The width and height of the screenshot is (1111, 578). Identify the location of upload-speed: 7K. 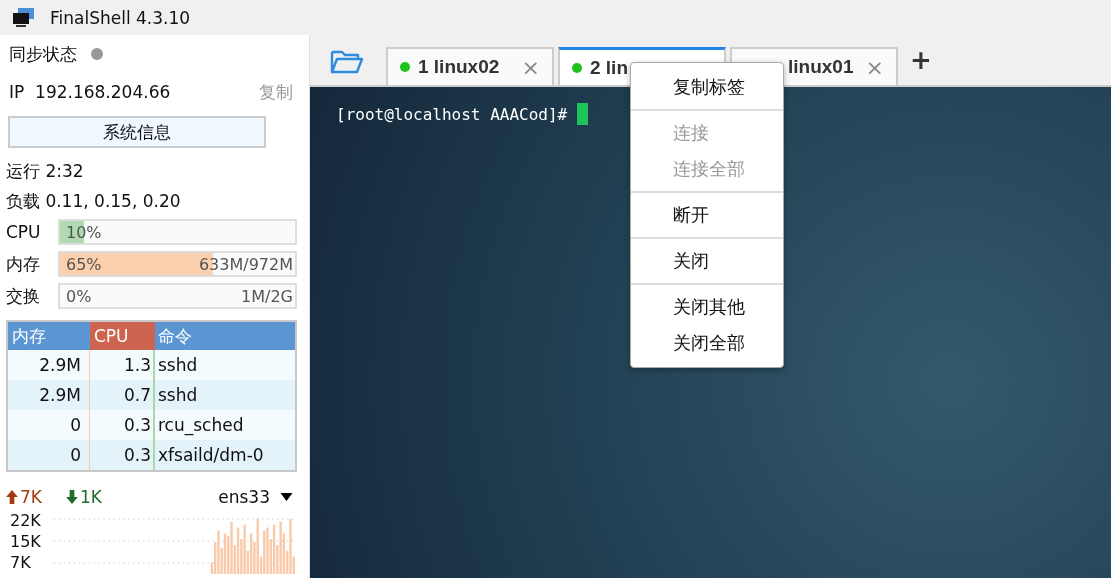
(36, 497).